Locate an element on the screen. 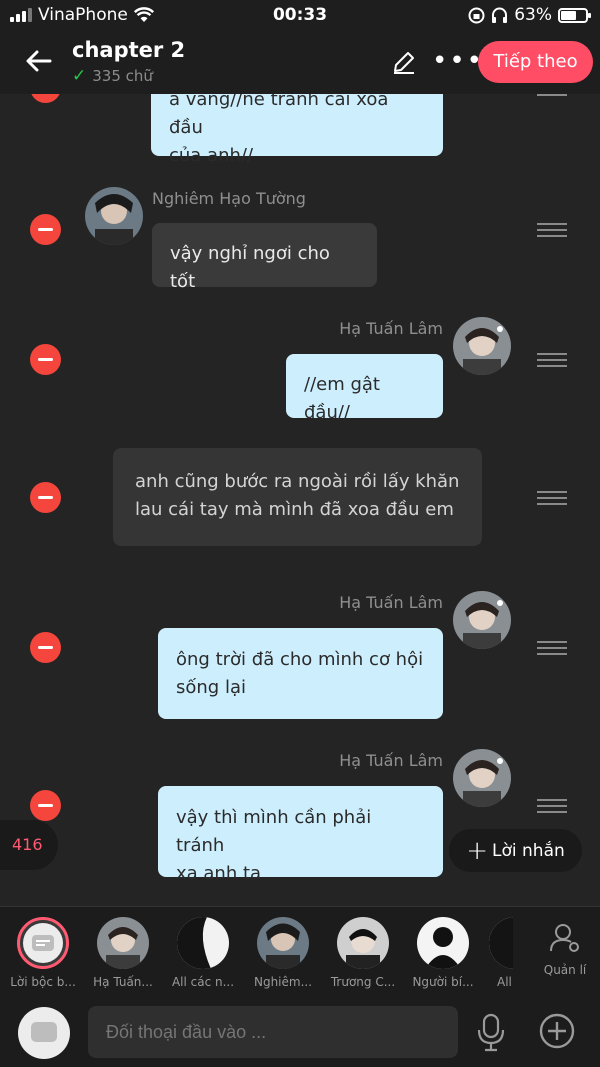  message-text: vậy thì mình cần phải tránh is located at coordinates (274, 831).